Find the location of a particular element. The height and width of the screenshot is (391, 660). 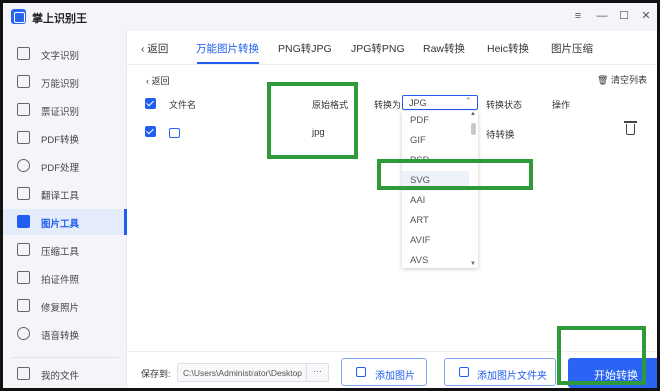

sidebar-item-label: 修复照片 is located at coordinates (60, 308).